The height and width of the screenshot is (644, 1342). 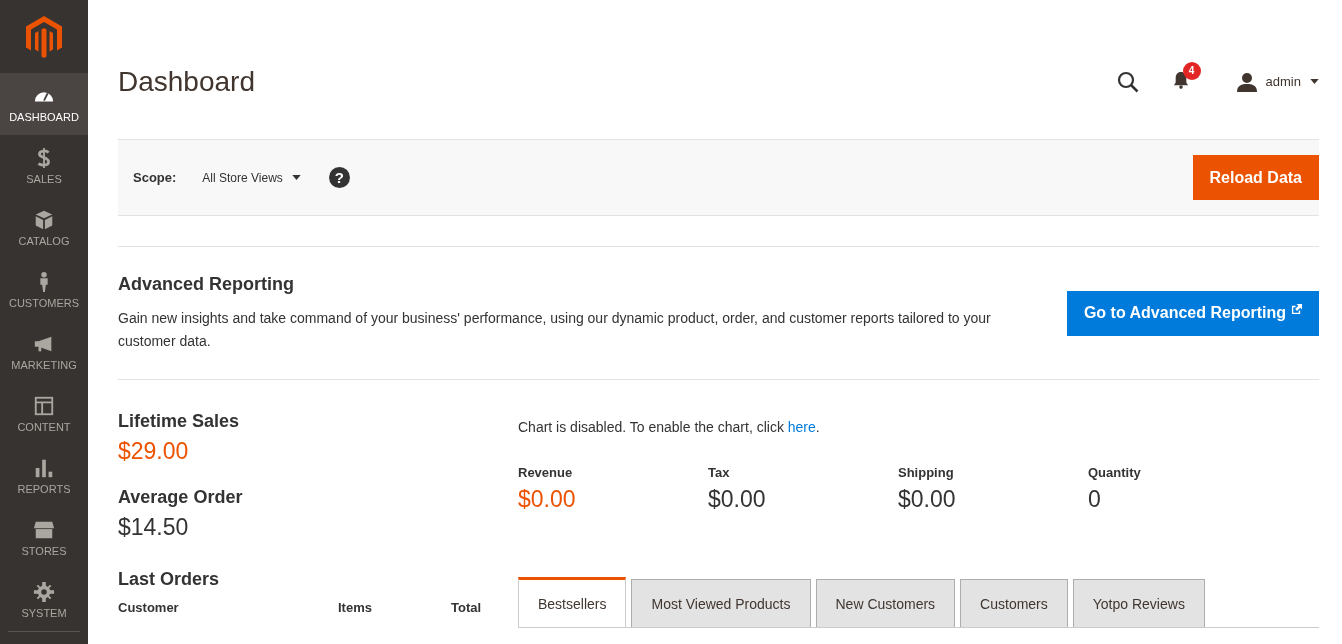 What do you see at coordinates (721, 603) in the screenshot?
I see `tab: Most Viewed Products` at bounding box center [721, 603].